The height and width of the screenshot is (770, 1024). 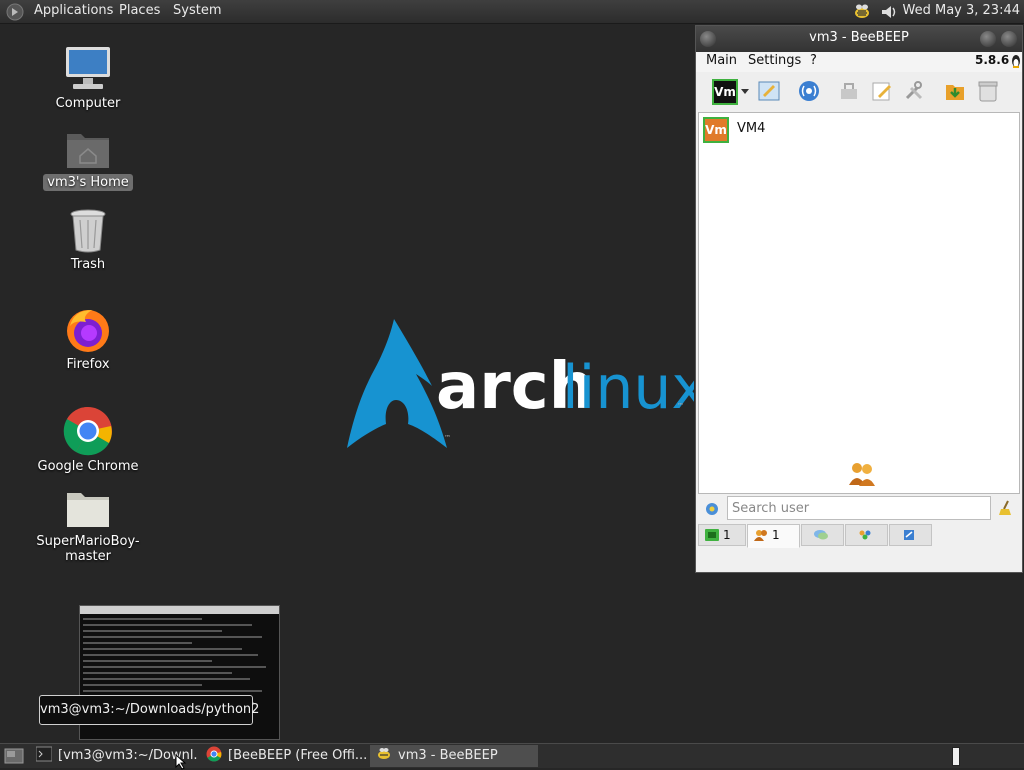 I want to click on desktop-icon-home: vm3's Home, so click(x=88, y=159).